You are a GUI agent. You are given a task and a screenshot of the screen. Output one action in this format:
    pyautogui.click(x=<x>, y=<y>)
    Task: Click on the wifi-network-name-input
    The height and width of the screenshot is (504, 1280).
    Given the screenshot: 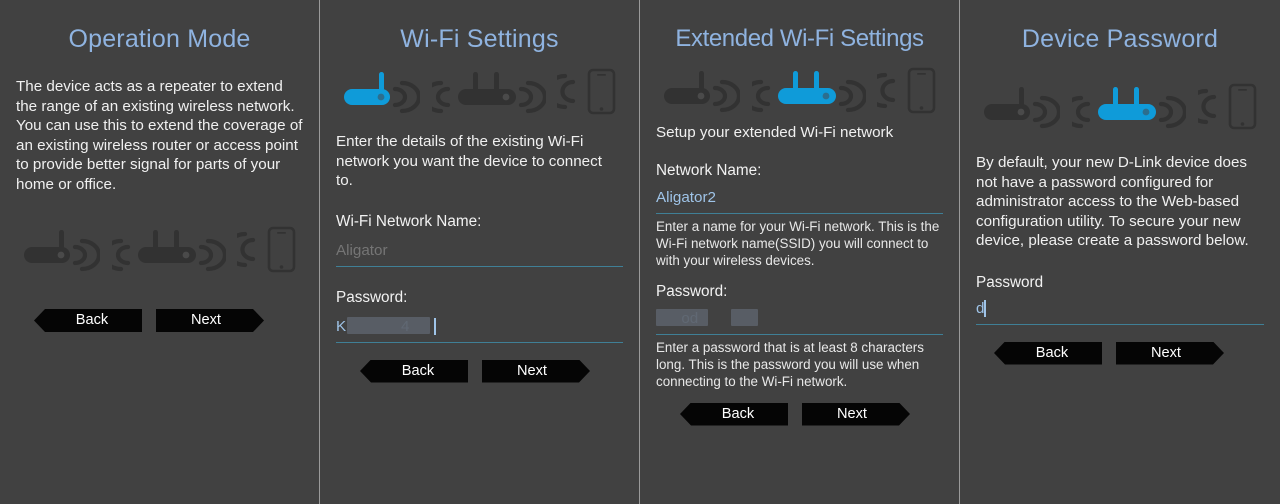 What is the action you would take?
    pyautogui.click(x=479, y=252)
    